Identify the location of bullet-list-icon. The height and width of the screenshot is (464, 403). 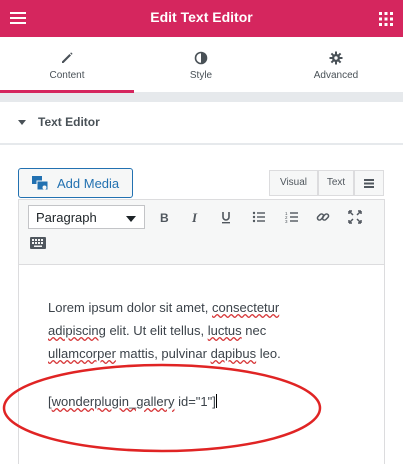
(258, 217).